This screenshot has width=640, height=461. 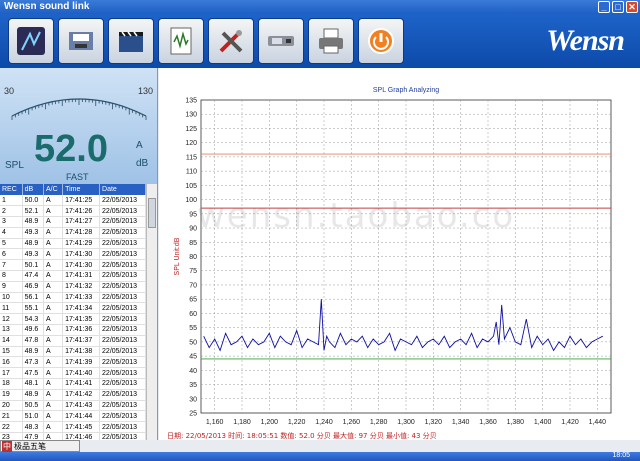 I want to click on table-cell: 48.1, so click(x=33, y=384).